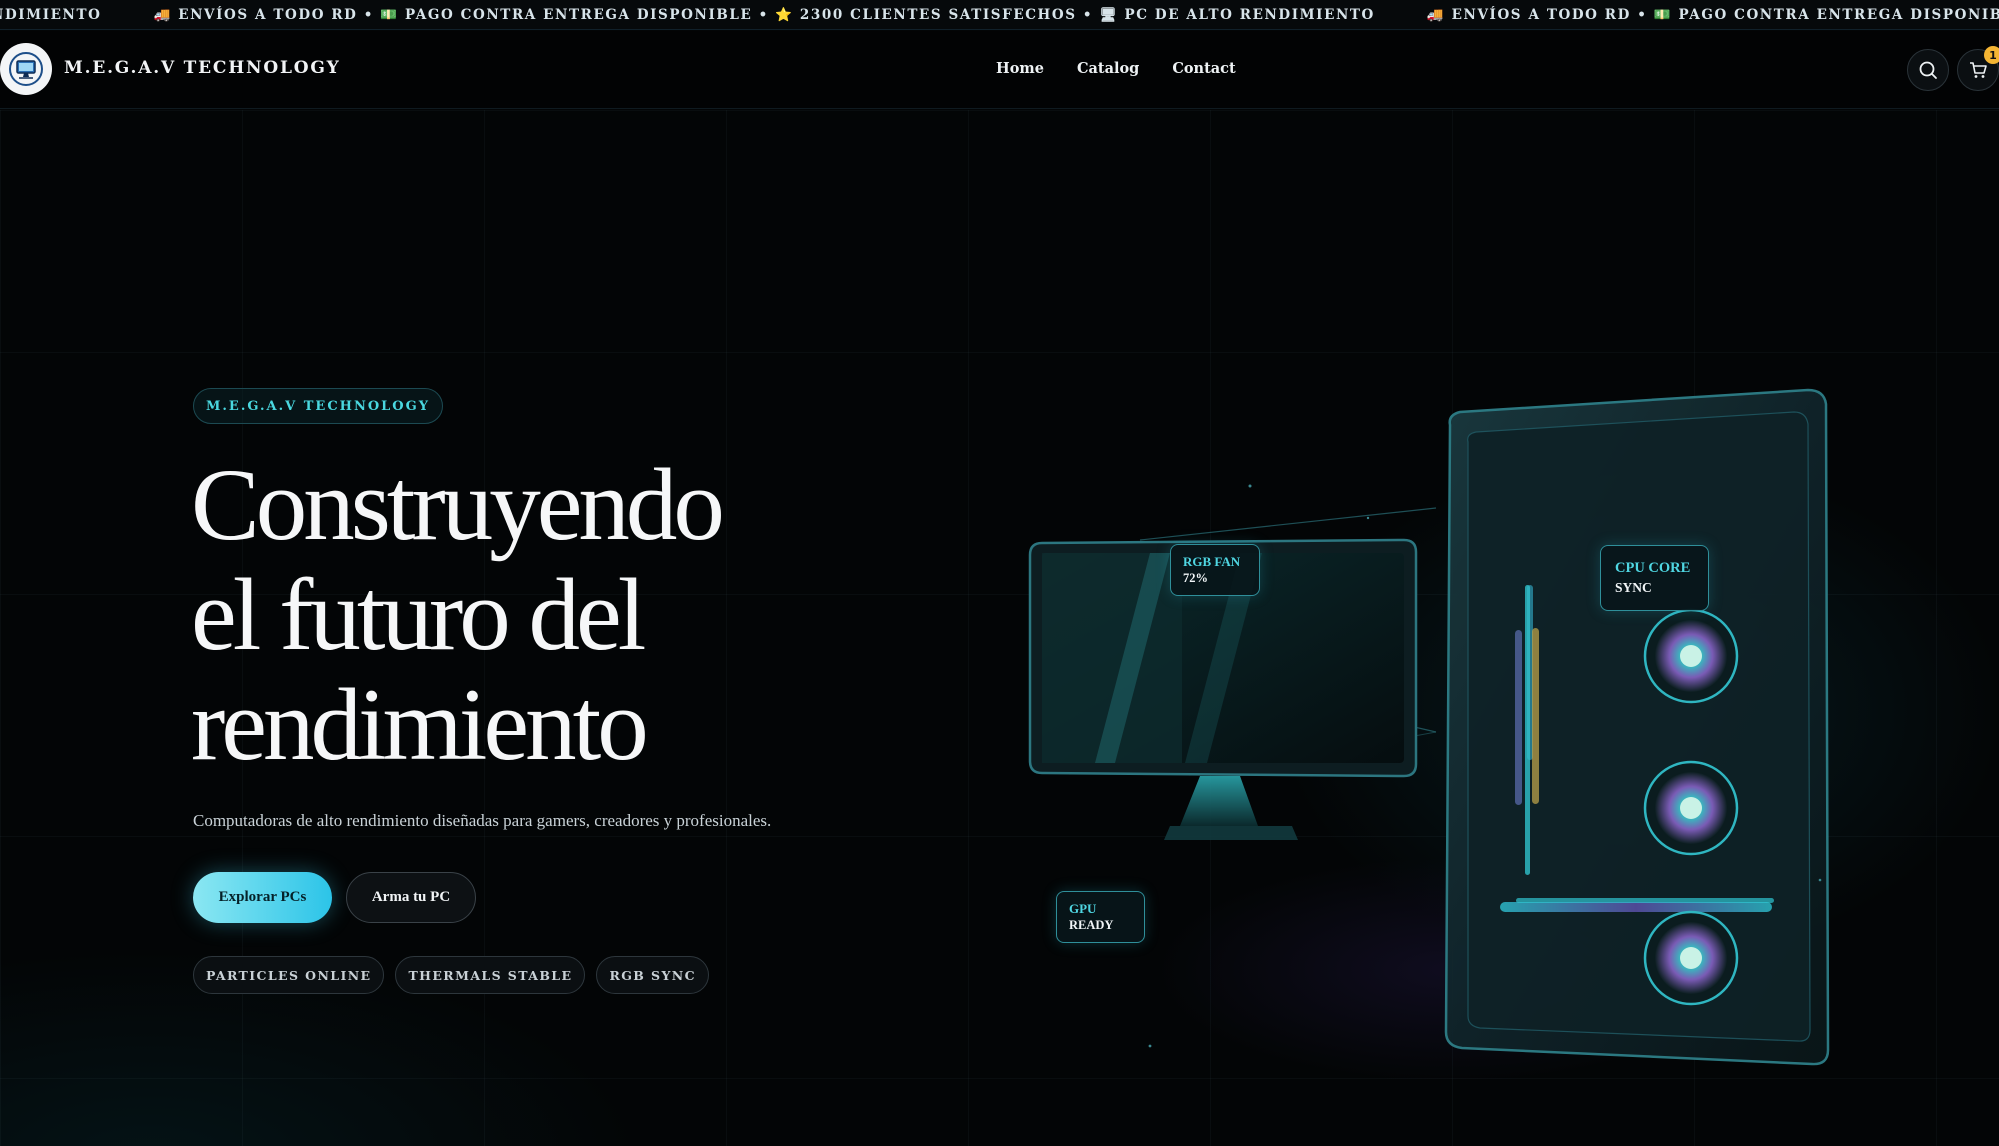 The width and height of the screenshot is (1999, 1146). I want to click on gpu-value: READY, so click(1091, 925).